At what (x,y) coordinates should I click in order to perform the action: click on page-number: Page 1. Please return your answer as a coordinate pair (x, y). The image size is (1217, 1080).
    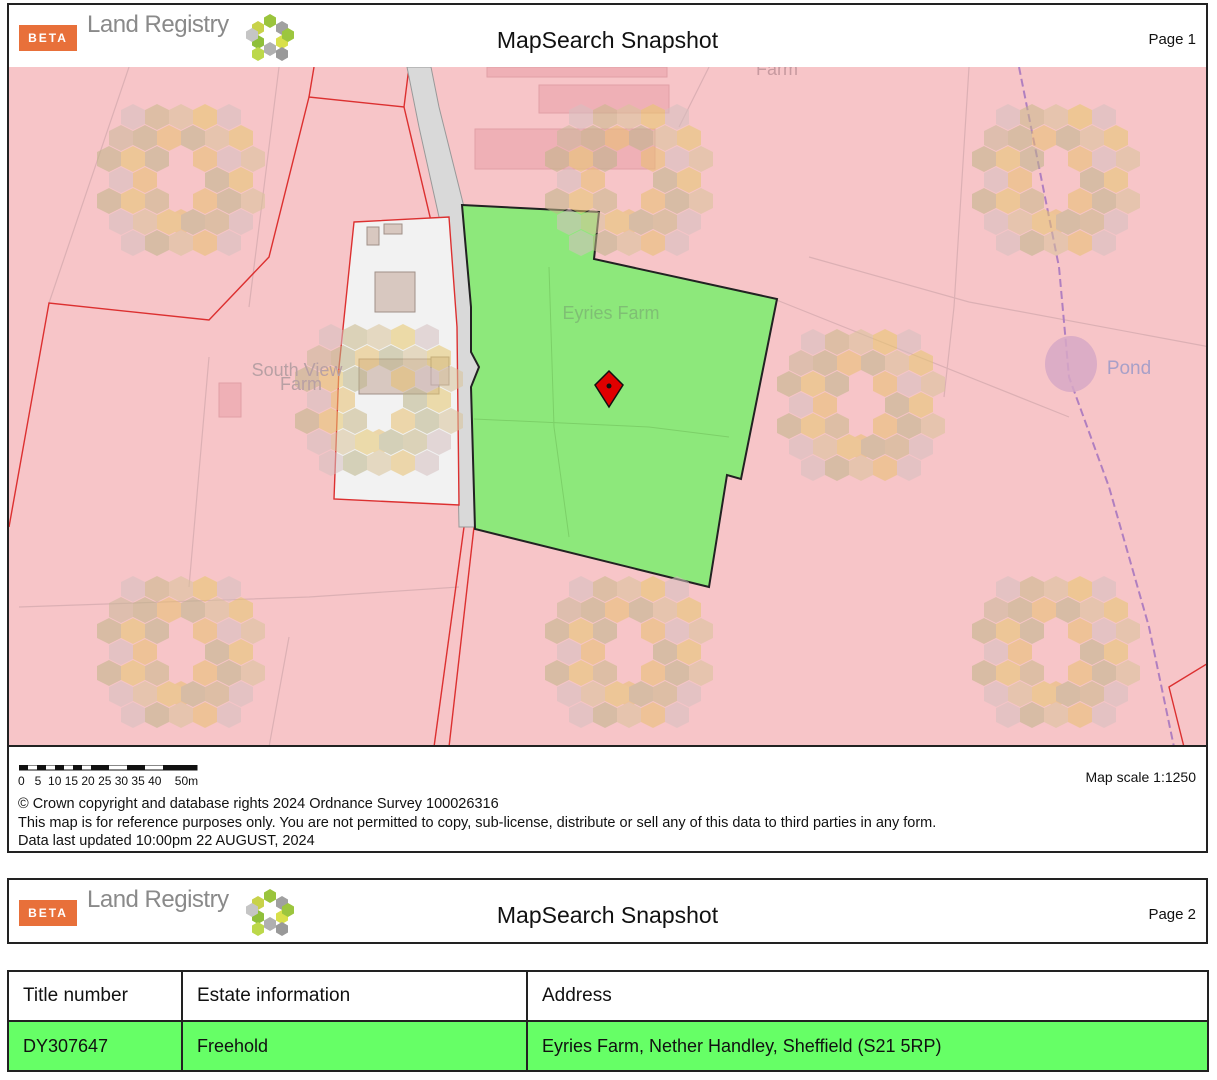
    Looking at the image, I should click on (1172, 39).